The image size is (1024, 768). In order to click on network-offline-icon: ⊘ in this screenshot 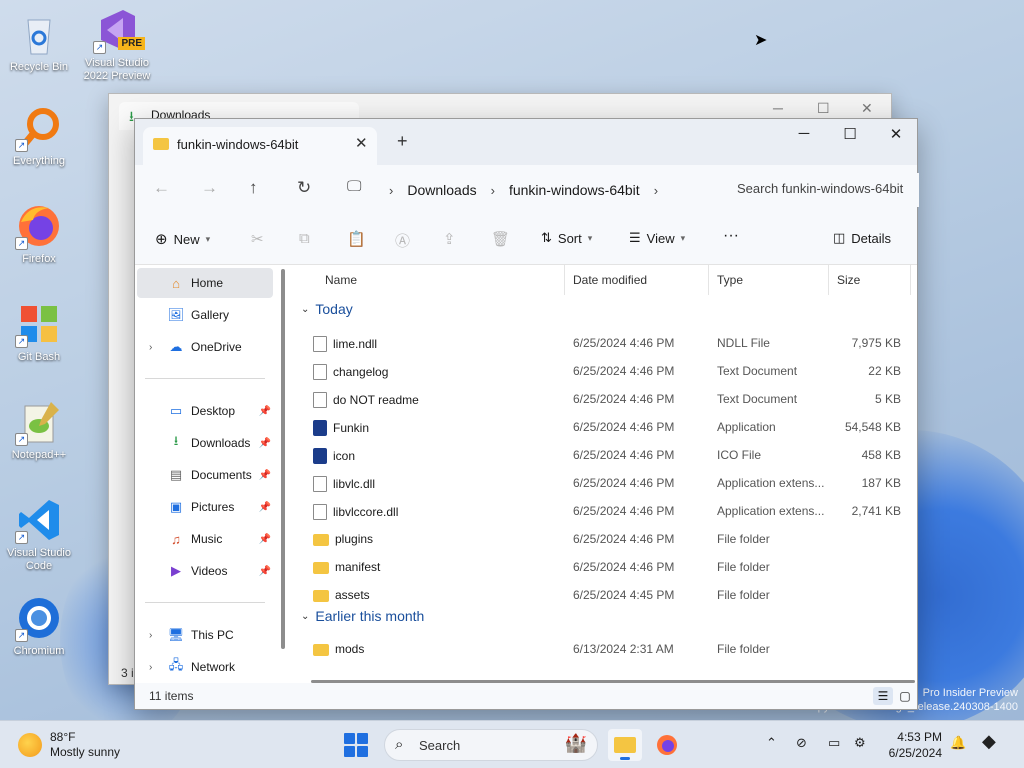, I will do `click(801, 743)`.